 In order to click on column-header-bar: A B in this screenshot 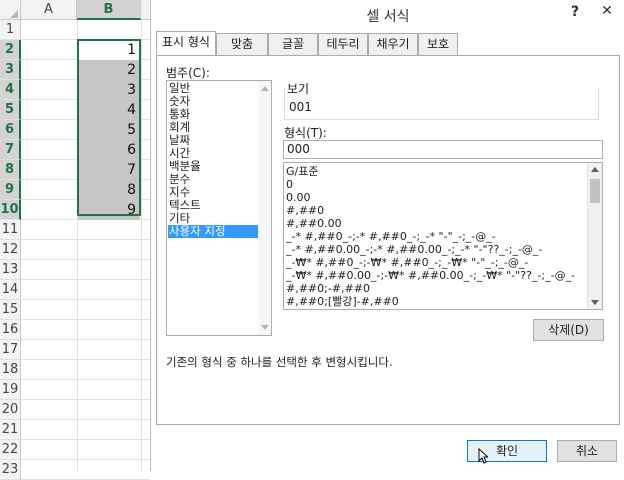, I will do `click(75, 10)`.